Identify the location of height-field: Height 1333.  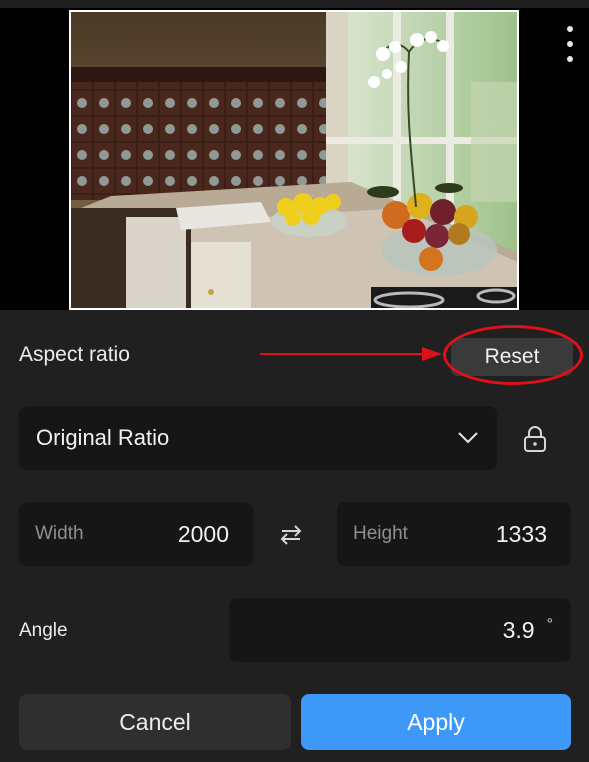
(454, 534).